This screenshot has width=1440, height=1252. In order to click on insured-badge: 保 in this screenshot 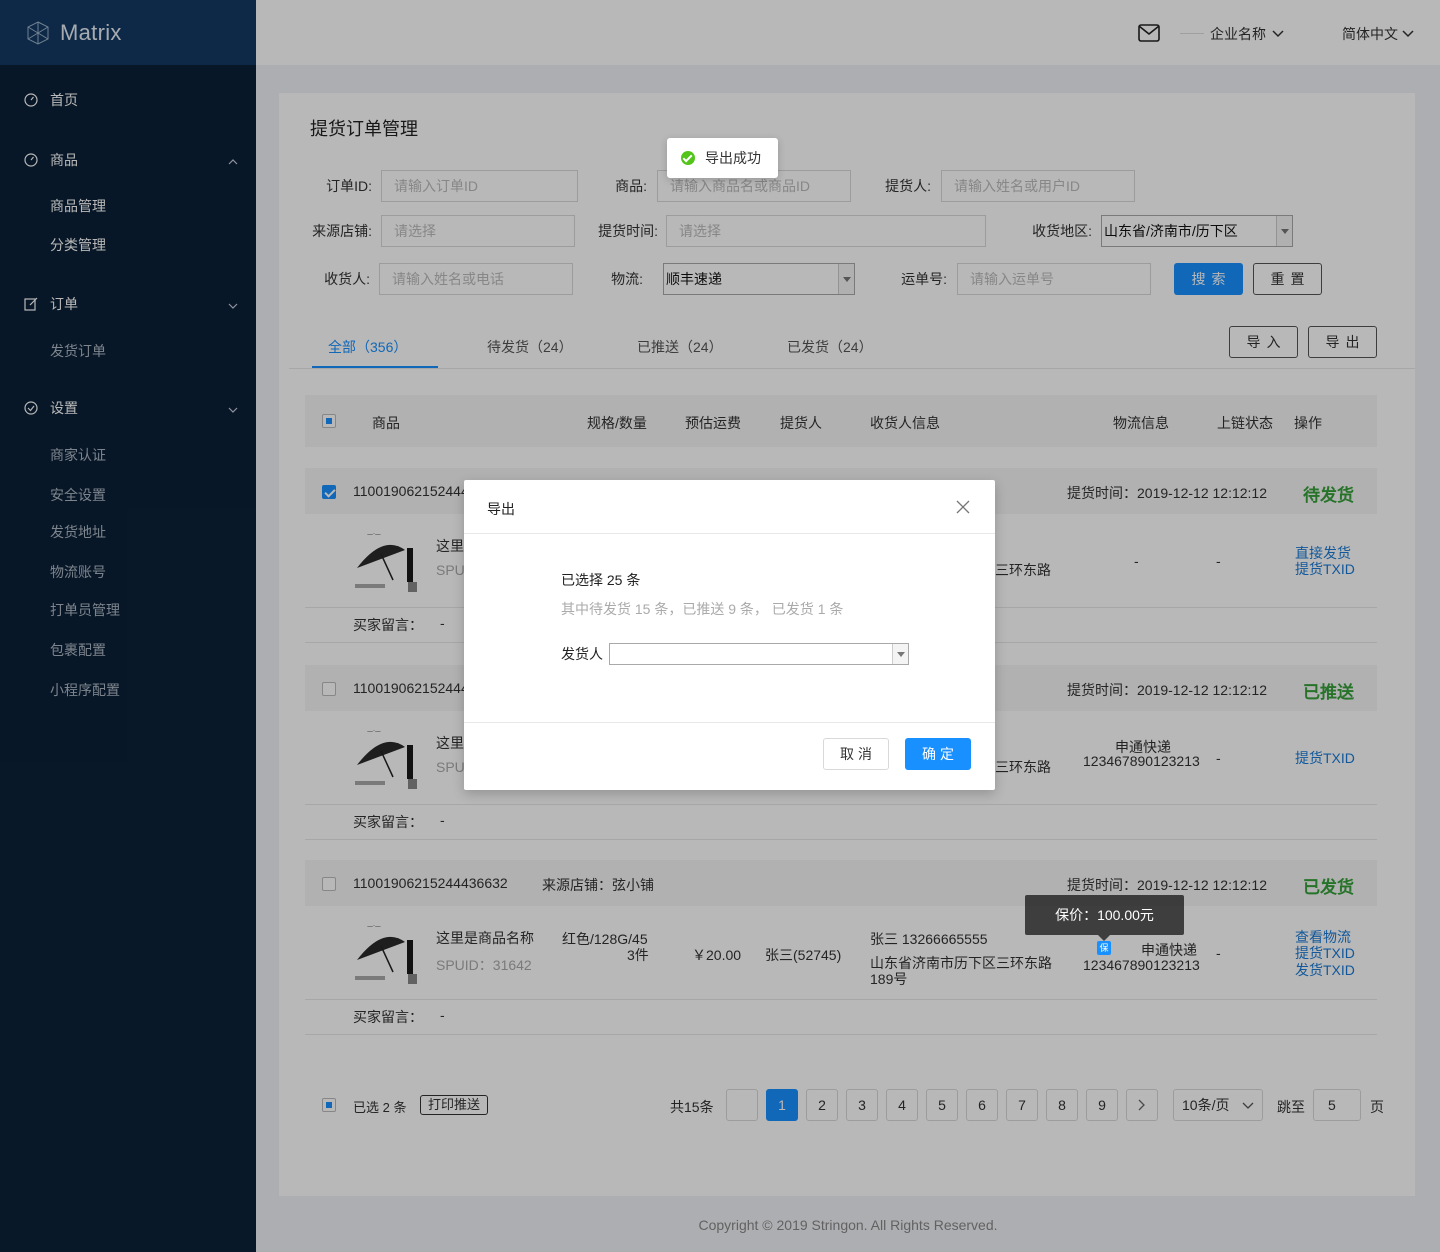, I will do `click(1104, 948)`.